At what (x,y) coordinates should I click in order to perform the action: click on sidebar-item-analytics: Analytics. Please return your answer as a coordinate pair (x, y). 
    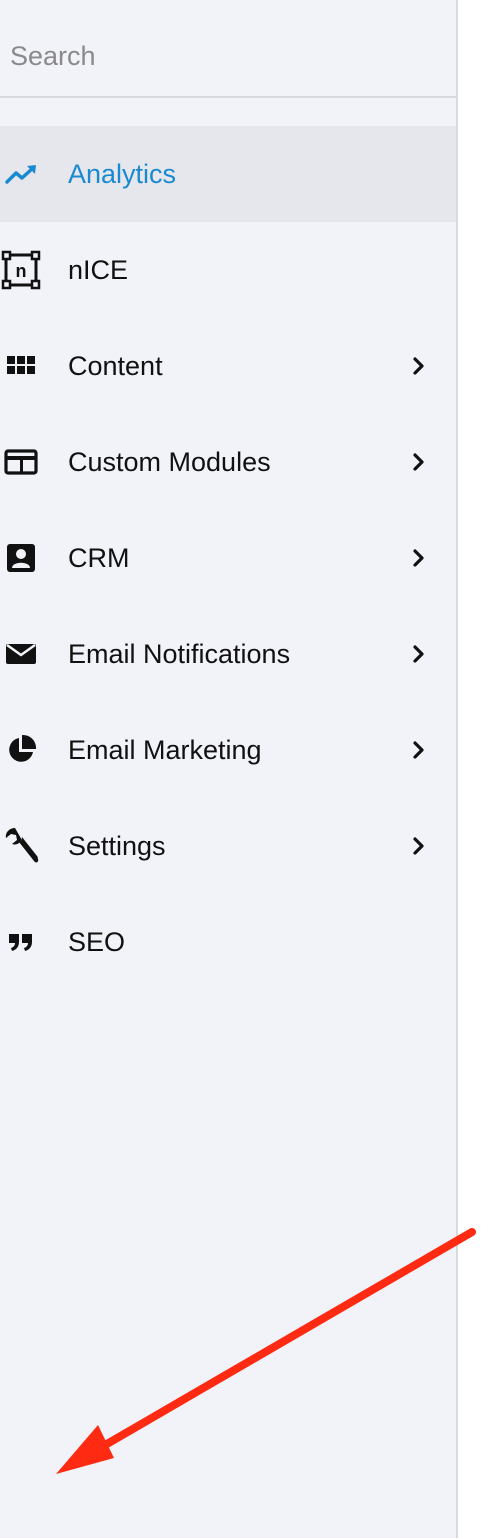
    Looking at the image, I should click on (228, 174).